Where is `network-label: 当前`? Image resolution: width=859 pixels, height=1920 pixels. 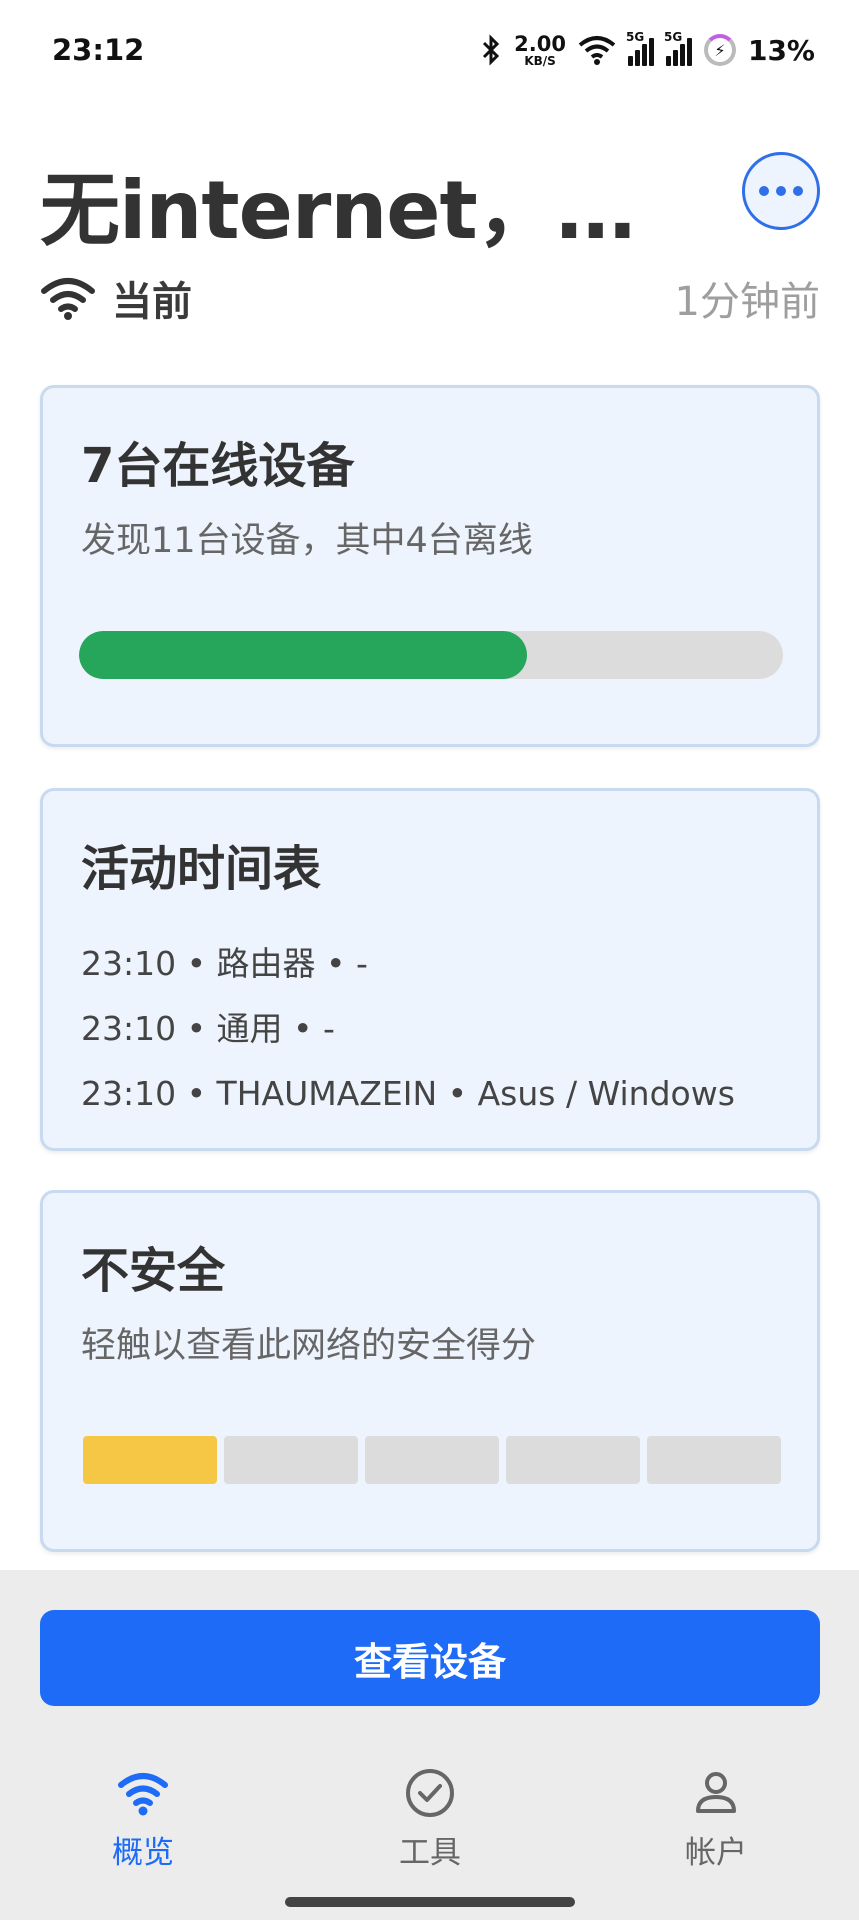 network-label: 当前 is located at coordinates (152, 302).